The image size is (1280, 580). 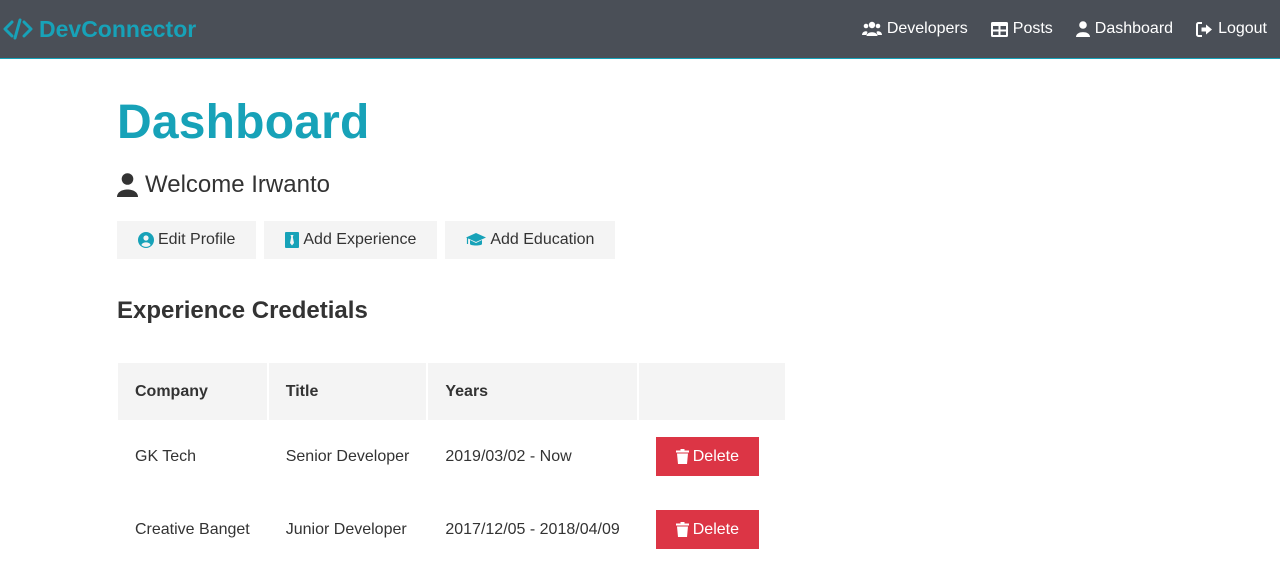 I want to click on logout-icon, so click(x=1204, y=29).